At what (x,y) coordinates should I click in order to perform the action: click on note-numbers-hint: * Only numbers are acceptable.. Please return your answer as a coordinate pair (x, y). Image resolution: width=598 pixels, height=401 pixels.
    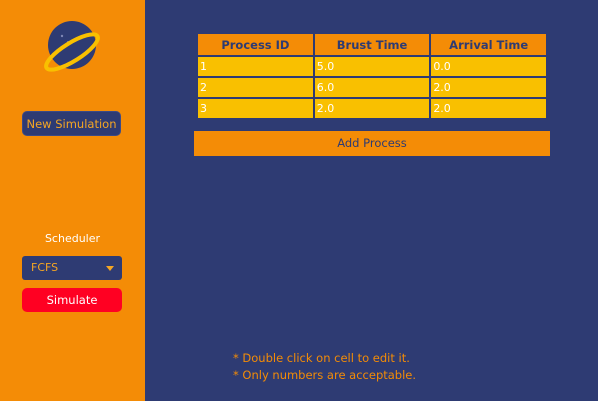
    Looking at the image, I should click on (325, 375).